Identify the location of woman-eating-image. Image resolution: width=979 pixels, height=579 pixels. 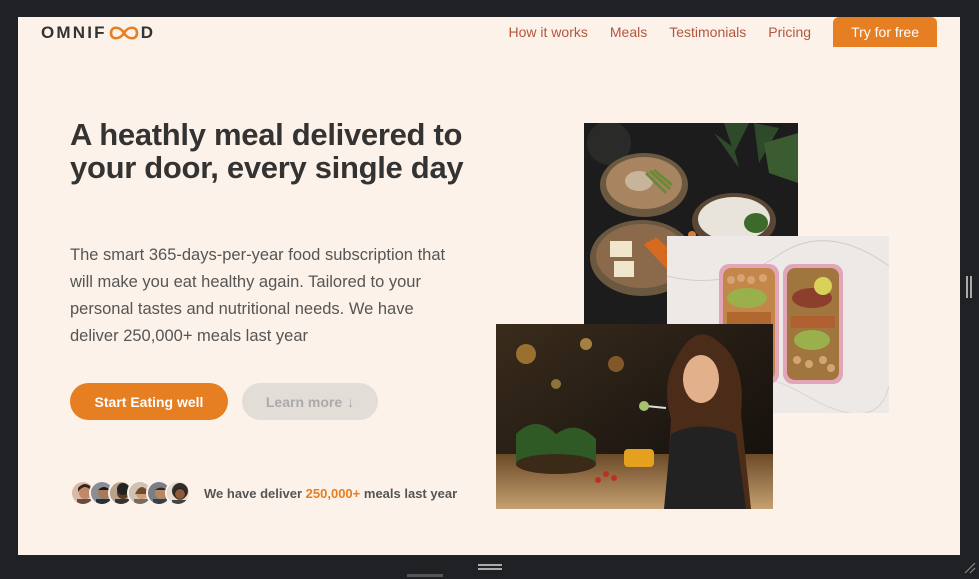
(634, 416).